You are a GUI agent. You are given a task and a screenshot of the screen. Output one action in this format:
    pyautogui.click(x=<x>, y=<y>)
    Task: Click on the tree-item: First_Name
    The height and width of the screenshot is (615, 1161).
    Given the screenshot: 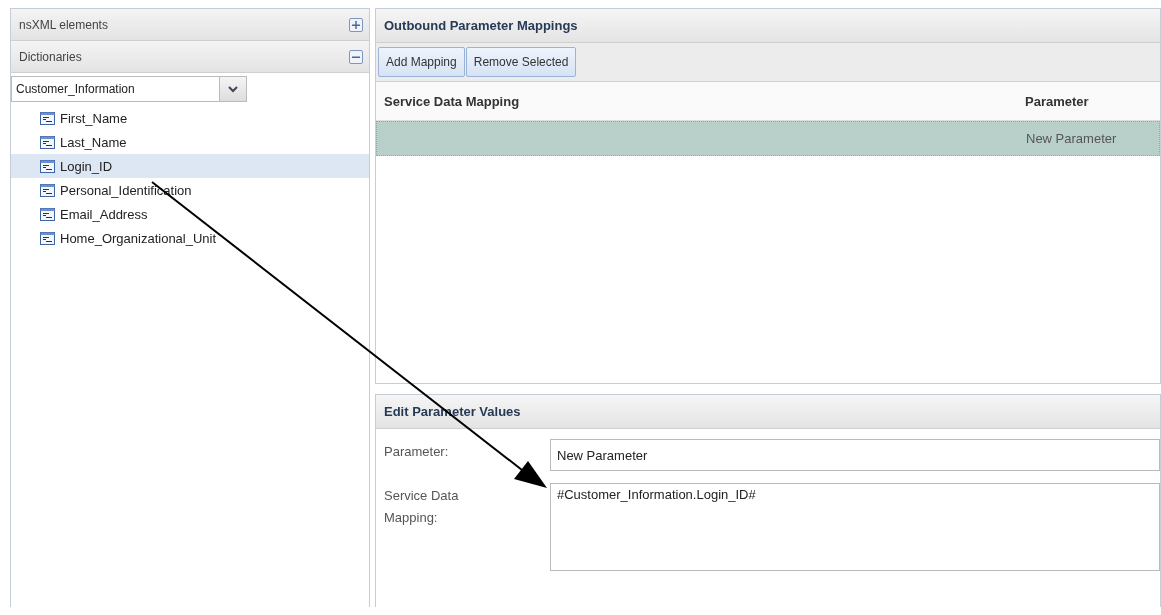 What is the action you would take?
    pyautogui.click(x=190, y=118)
    